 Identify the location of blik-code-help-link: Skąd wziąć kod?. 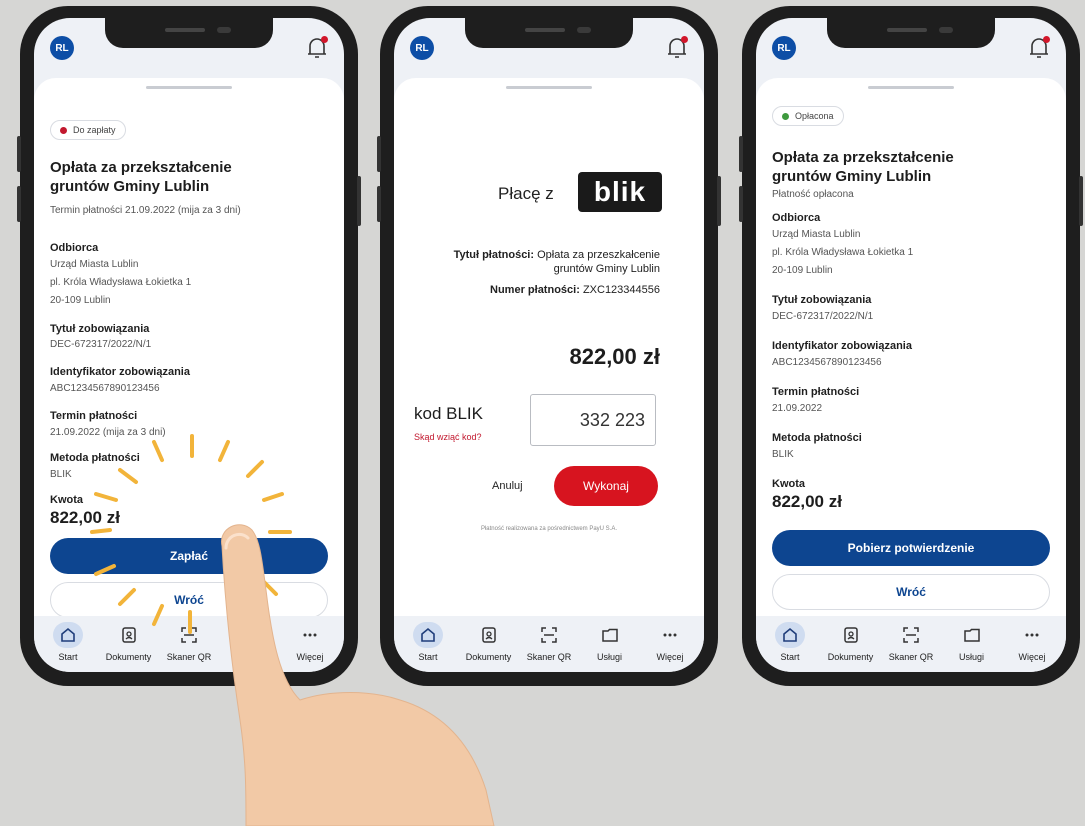
(448, 437).